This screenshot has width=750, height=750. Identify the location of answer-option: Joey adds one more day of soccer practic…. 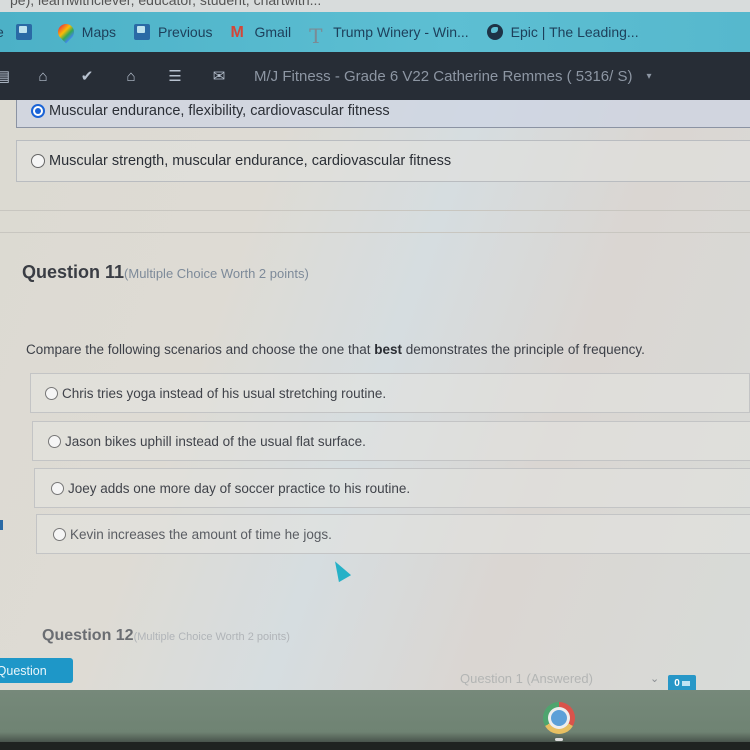
(392, 488).